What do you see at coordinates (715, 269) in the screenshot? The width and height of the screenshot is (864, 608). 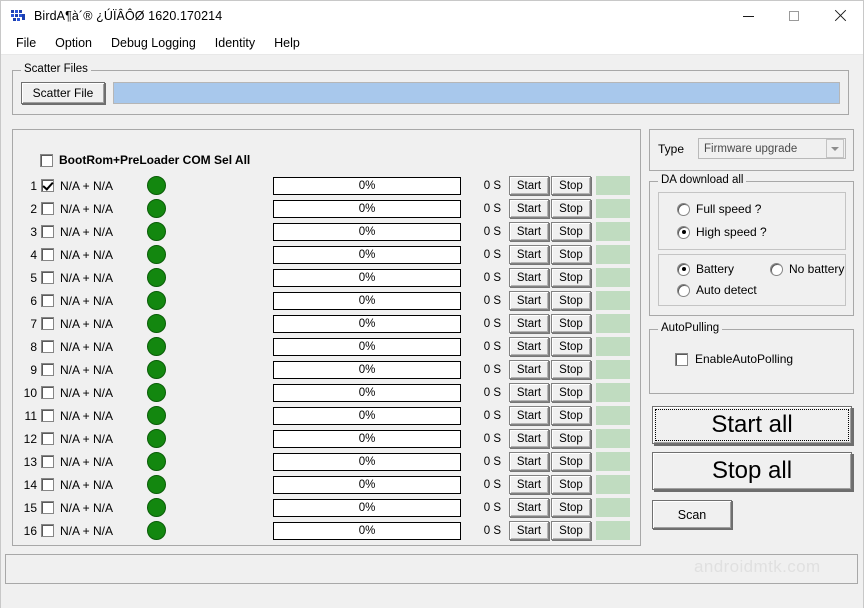 I see `battery-label: Battery` at bounding box center [715, 269].